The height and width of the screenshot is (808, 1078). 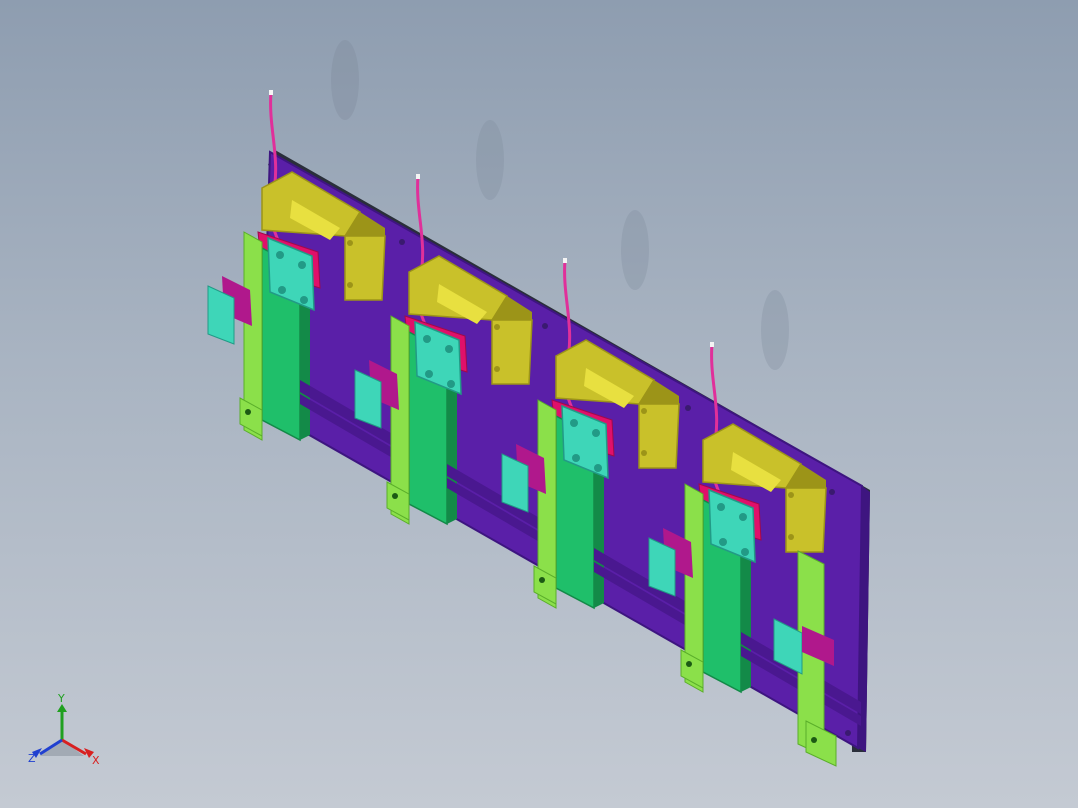 I want to click on triad-z-label: Z, so click(x=32, y=758).